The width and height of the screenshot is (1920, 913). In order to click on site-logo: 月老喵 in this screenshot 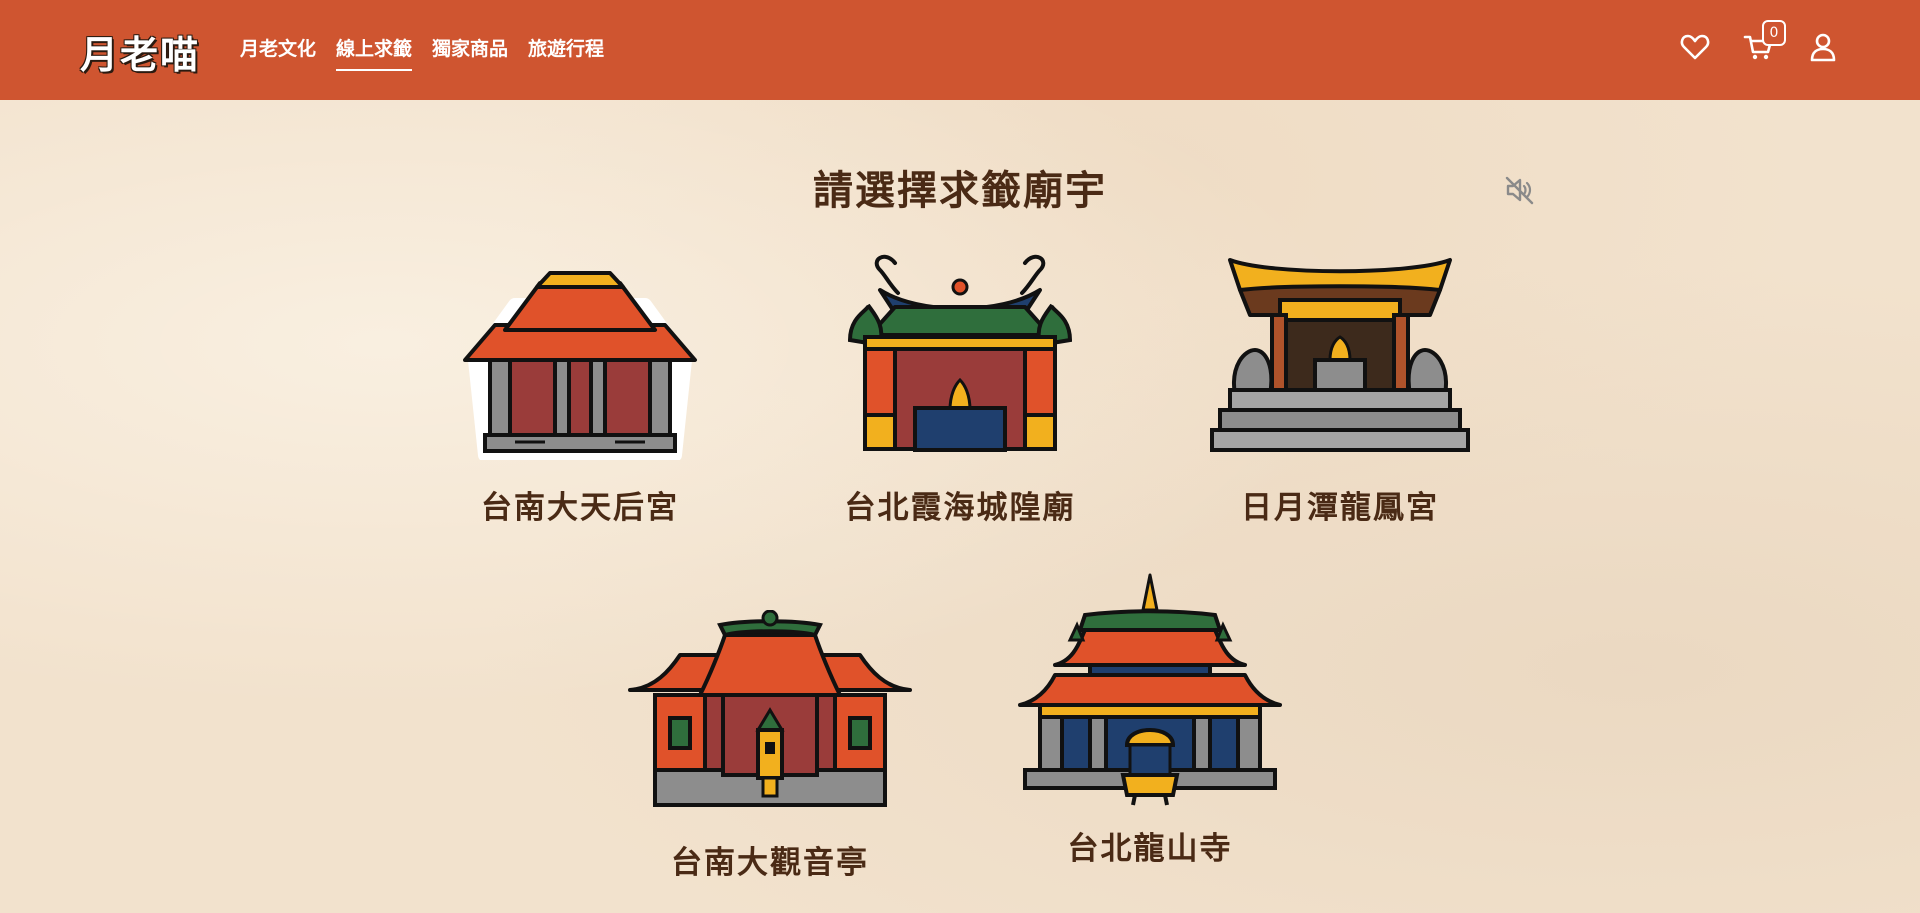, I will do `click(140, 51)`.